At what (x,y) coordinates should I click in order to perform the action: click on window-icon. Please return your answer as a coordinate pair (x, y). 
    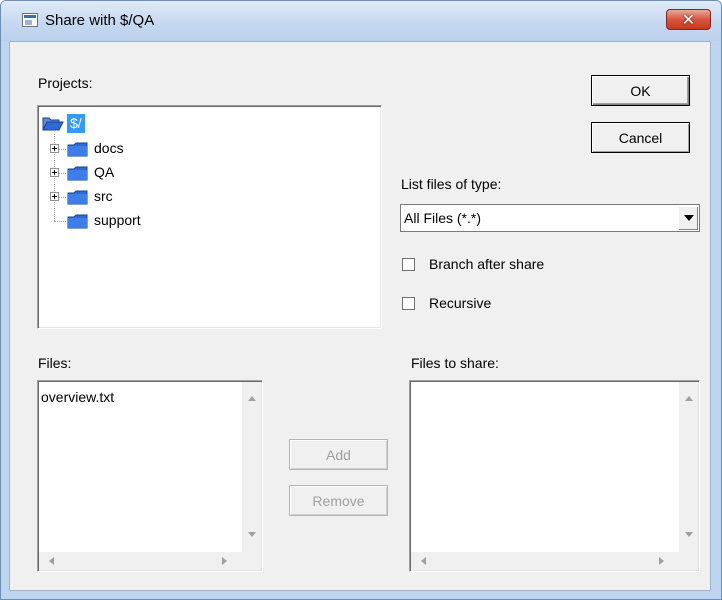
    Looking at the image, I should click on (30, 20).